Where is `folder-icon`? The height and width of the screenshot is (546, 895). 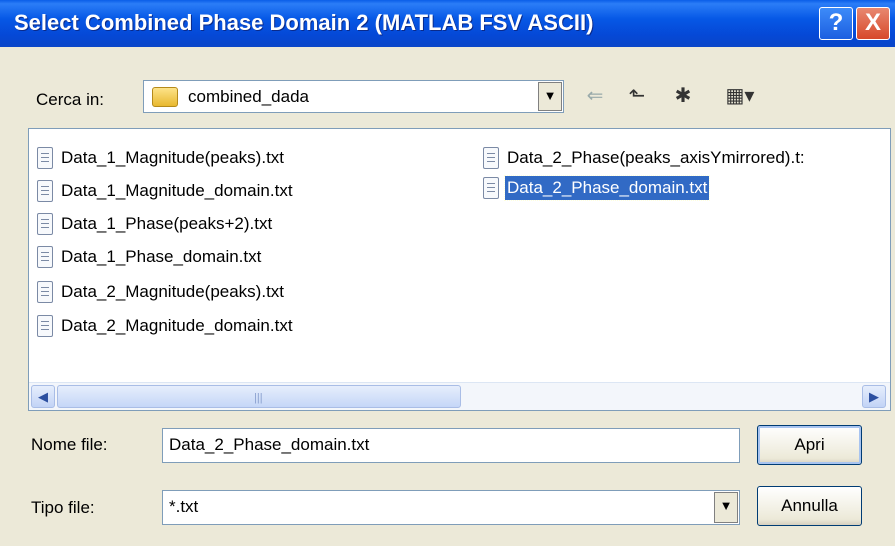 folder-icon is located at coordinates (165, 97).